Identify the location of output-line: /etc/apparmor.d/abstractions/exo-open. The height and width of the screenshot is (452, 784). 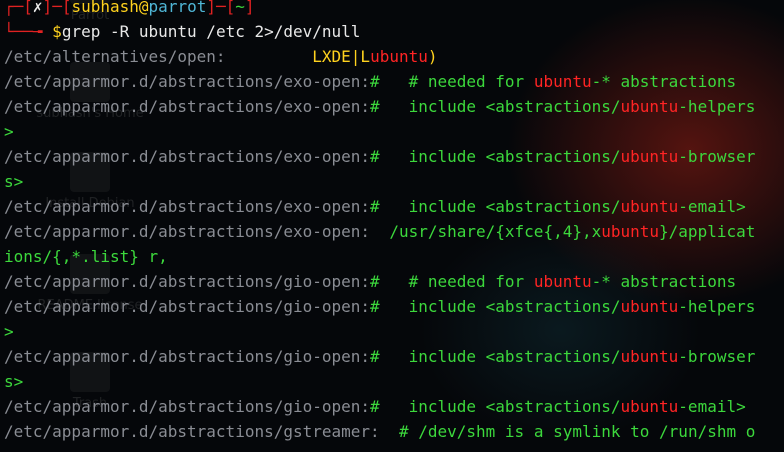
(394, 231).